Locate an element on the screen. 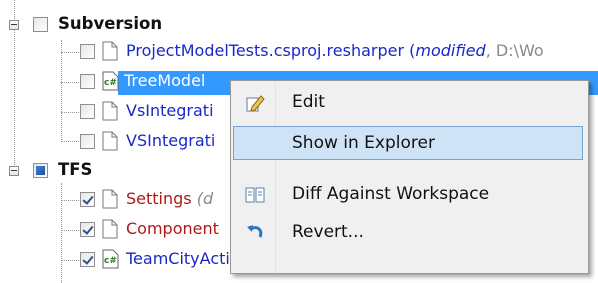  menu-item-show-in-explorer: Show in Explorer is located at coordinates (408, 143).